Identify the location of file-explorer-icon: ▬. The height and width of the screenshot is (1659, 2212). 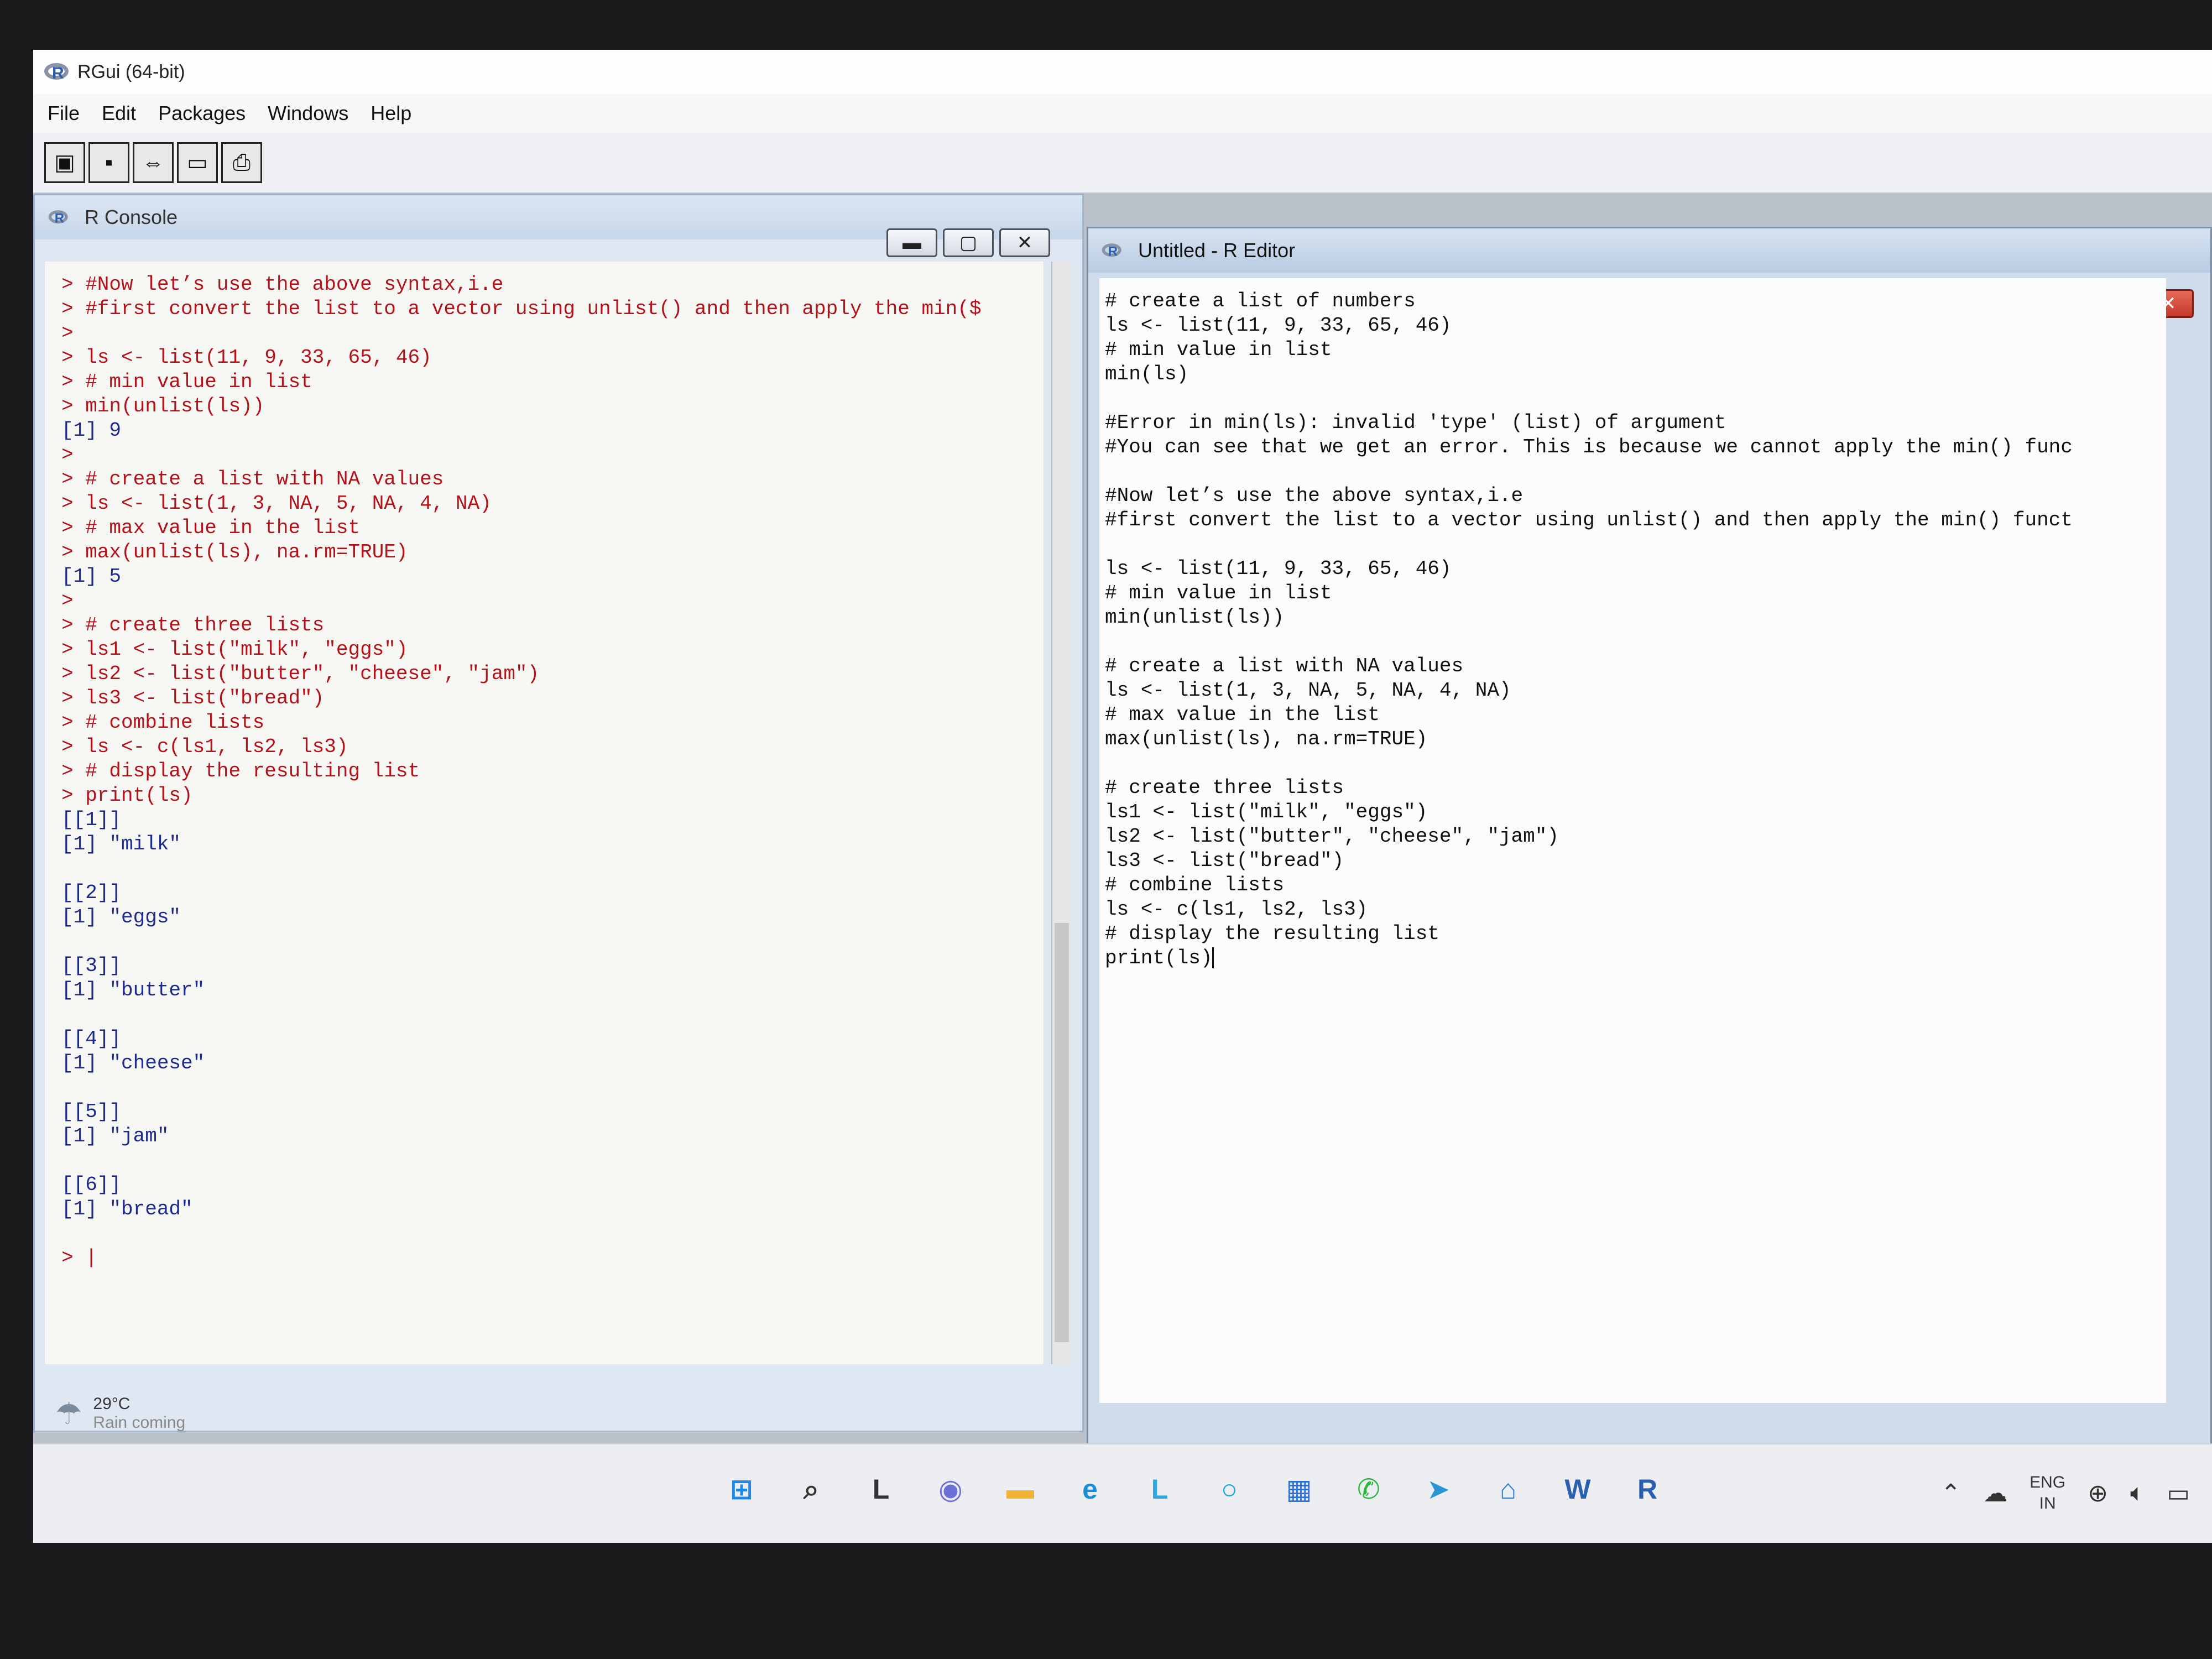
(1021, 1490).